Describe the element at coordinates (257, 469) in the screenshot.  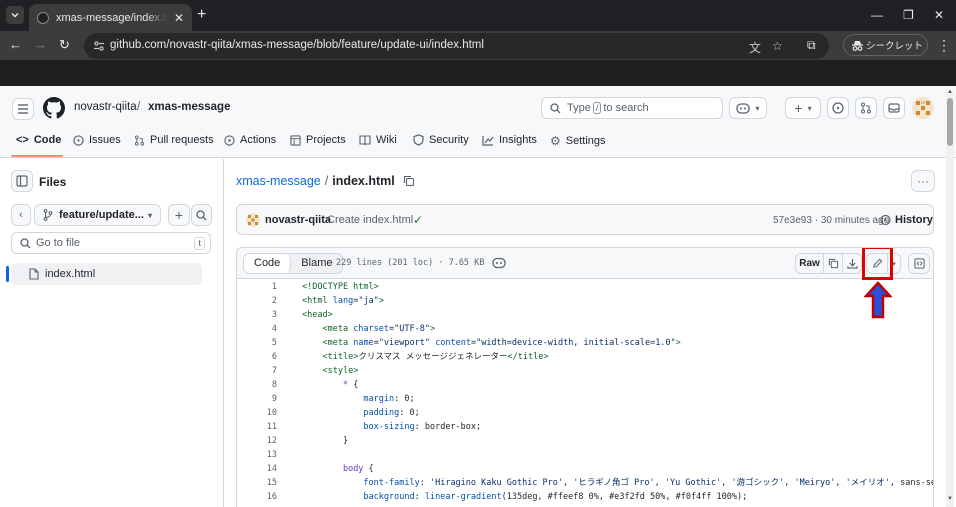
I see `line-number: 14` at that location.